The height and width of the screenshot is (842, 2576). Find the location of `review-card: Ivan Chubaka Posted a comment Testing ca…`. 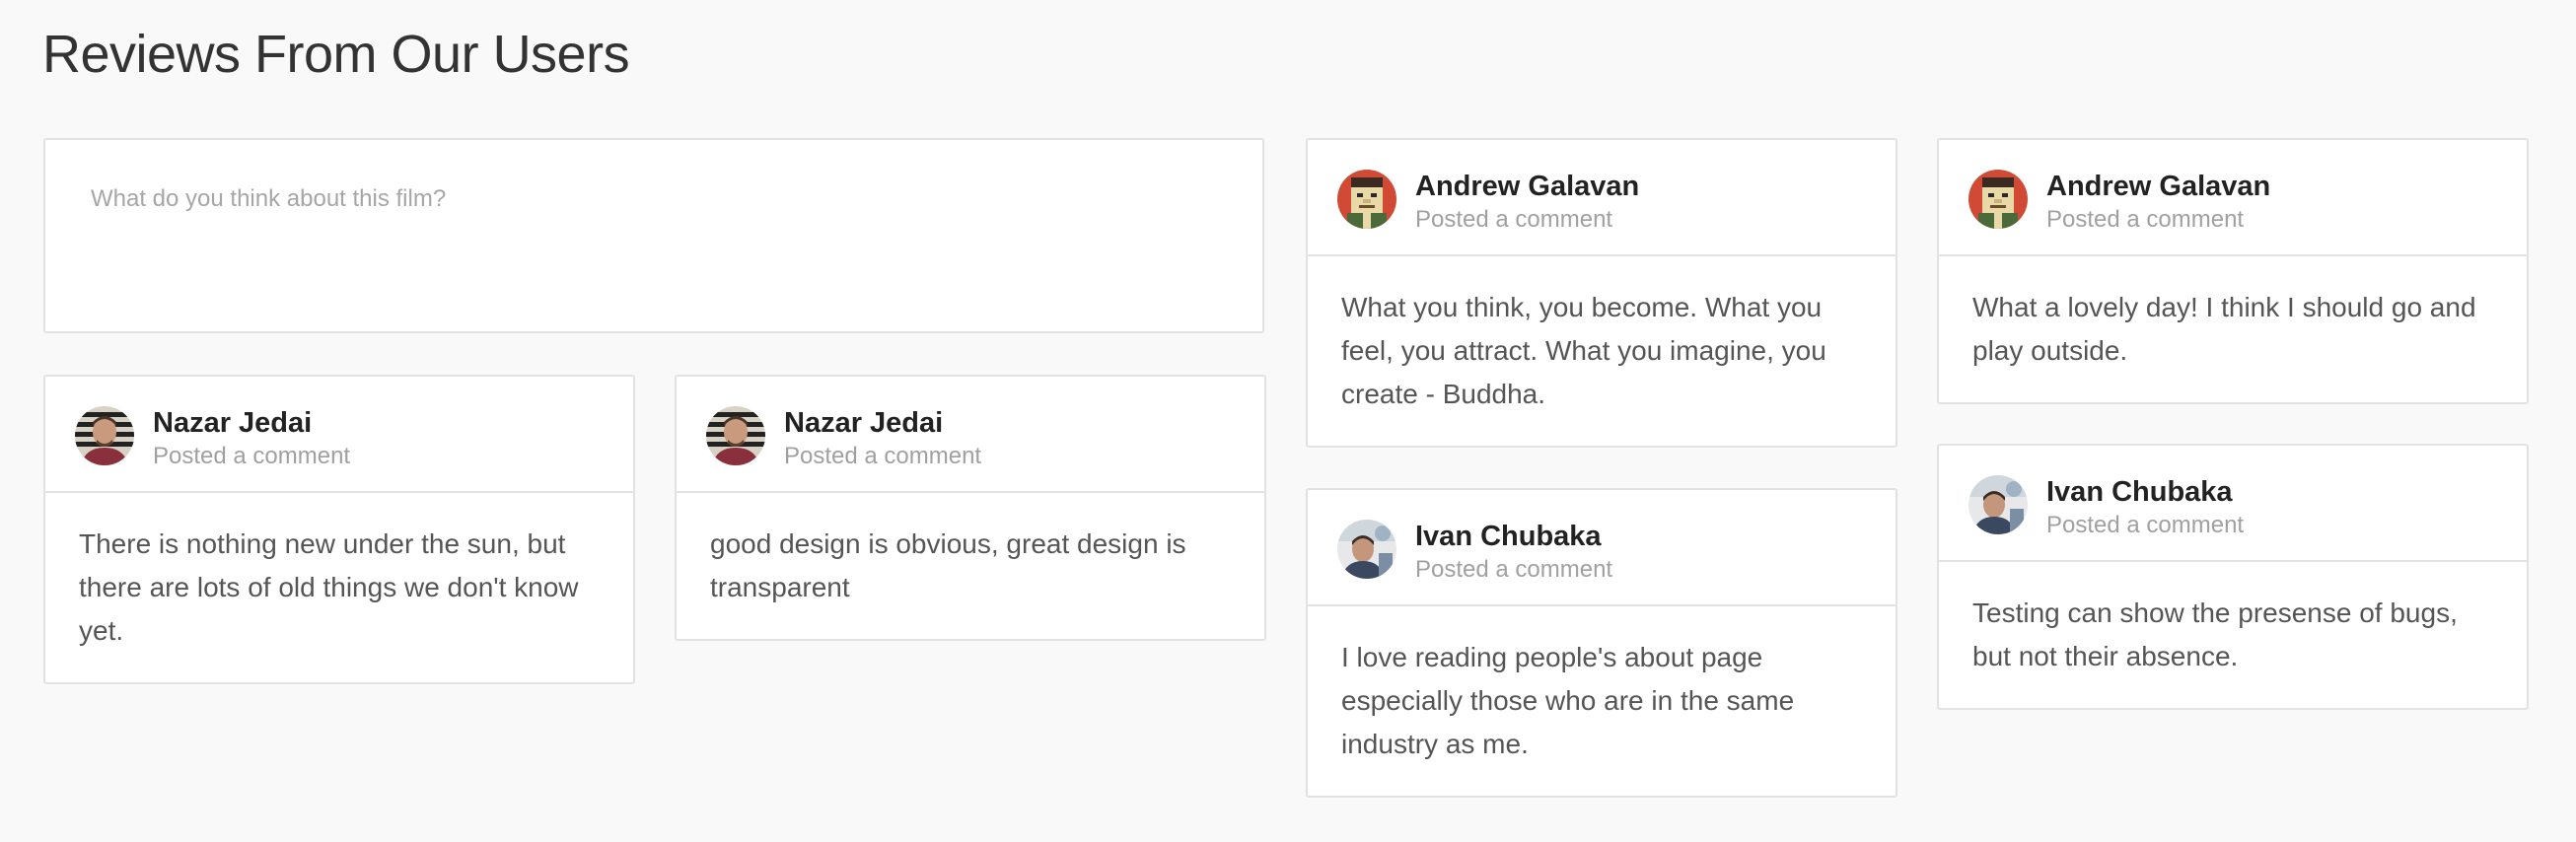

review-card: Ivan Chubaka Posted a comment Testing ca… is located at coordinates (2233, 577).